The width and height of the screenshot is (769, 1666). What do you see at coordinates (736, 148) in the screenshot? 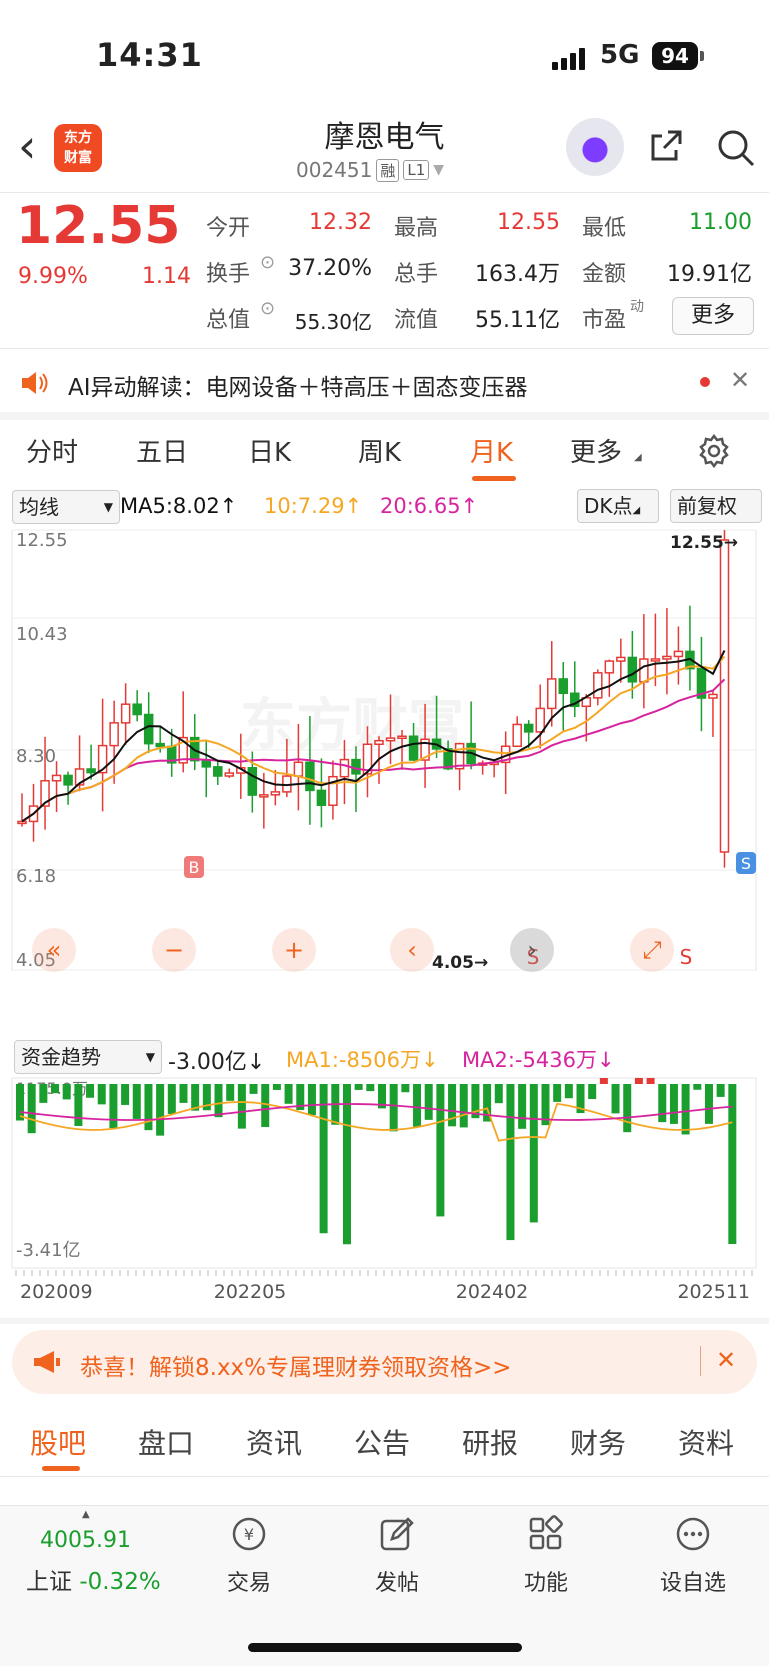
I see `search-icon` at bounding box center [736, 148].